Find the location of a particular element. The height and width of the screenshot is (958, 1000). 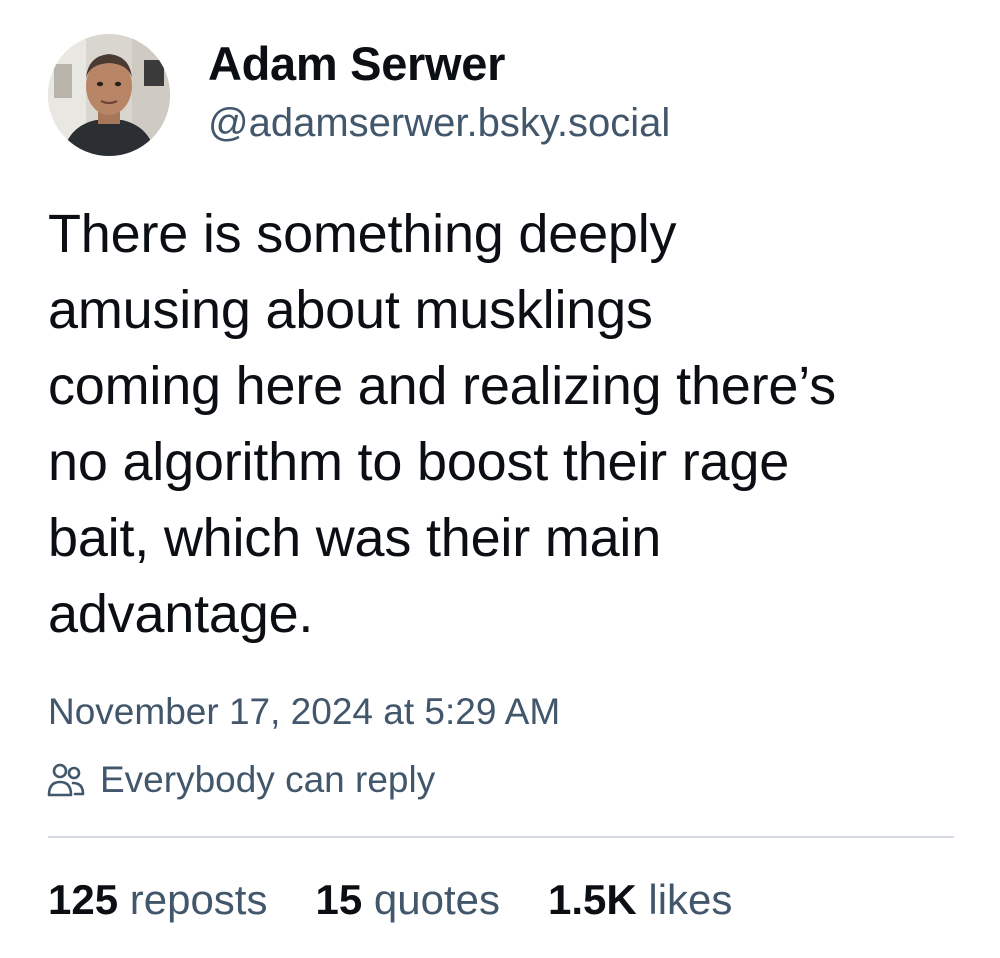

author-handle: @adamserwer.bsky.social is located at coordinates (439, 123).